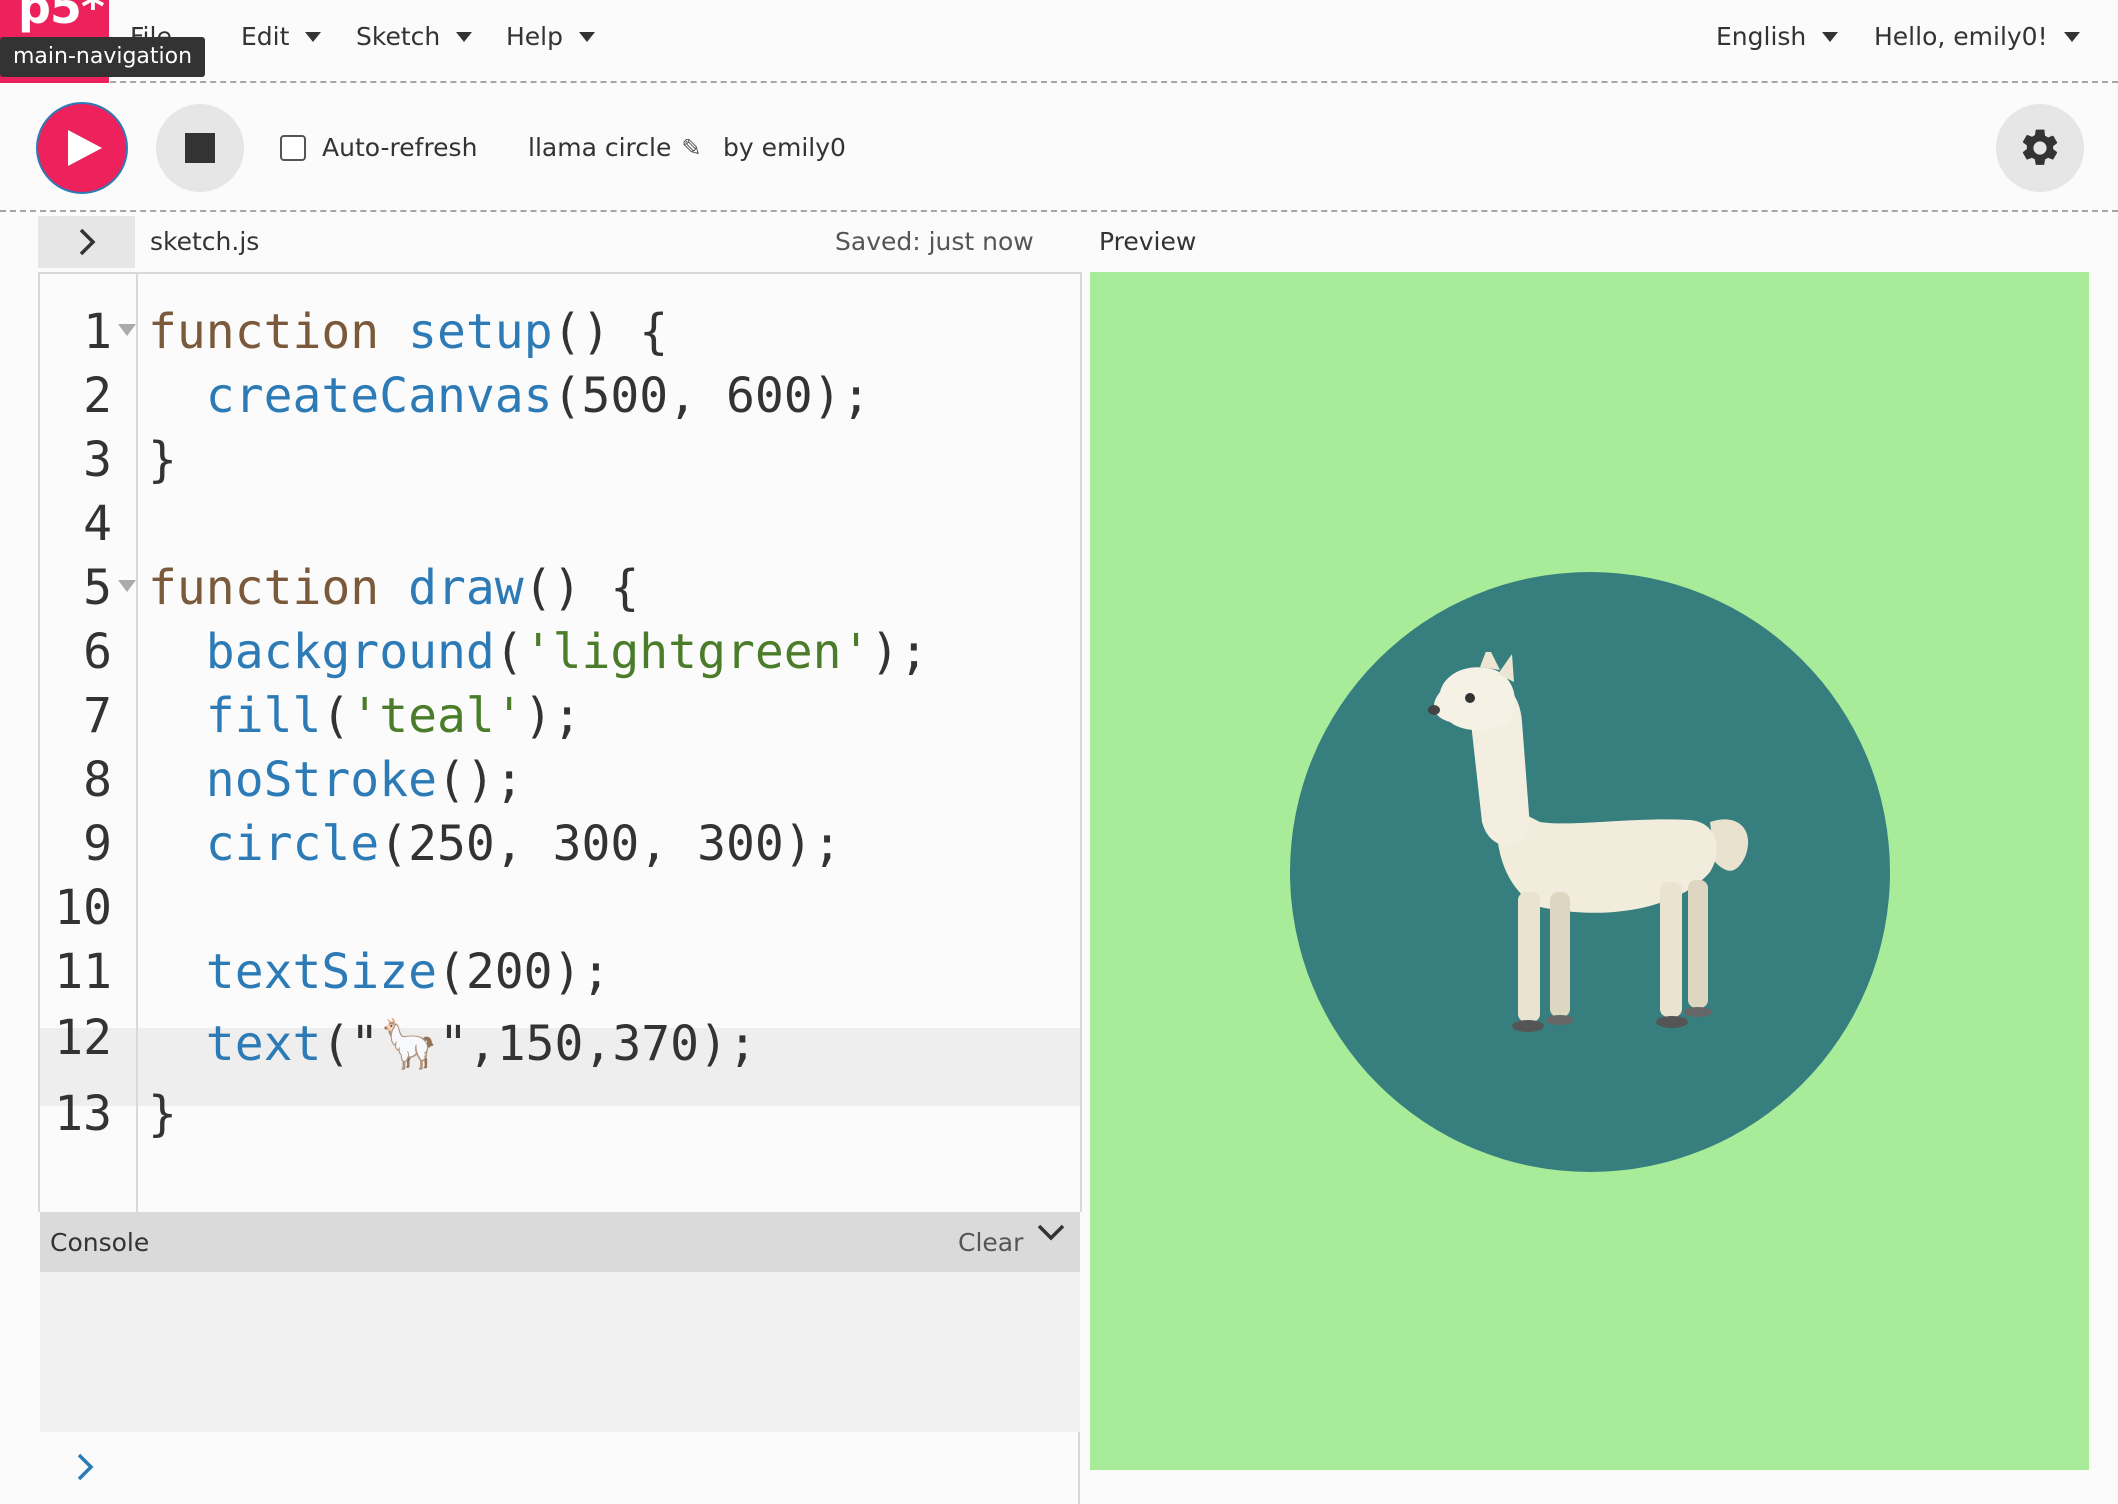 Image resolution: width=2118 pixels, height=1504 pixels. Describe the element at coordinates (97, 332) in the screenshot. I see `line-number: 1` at that location.